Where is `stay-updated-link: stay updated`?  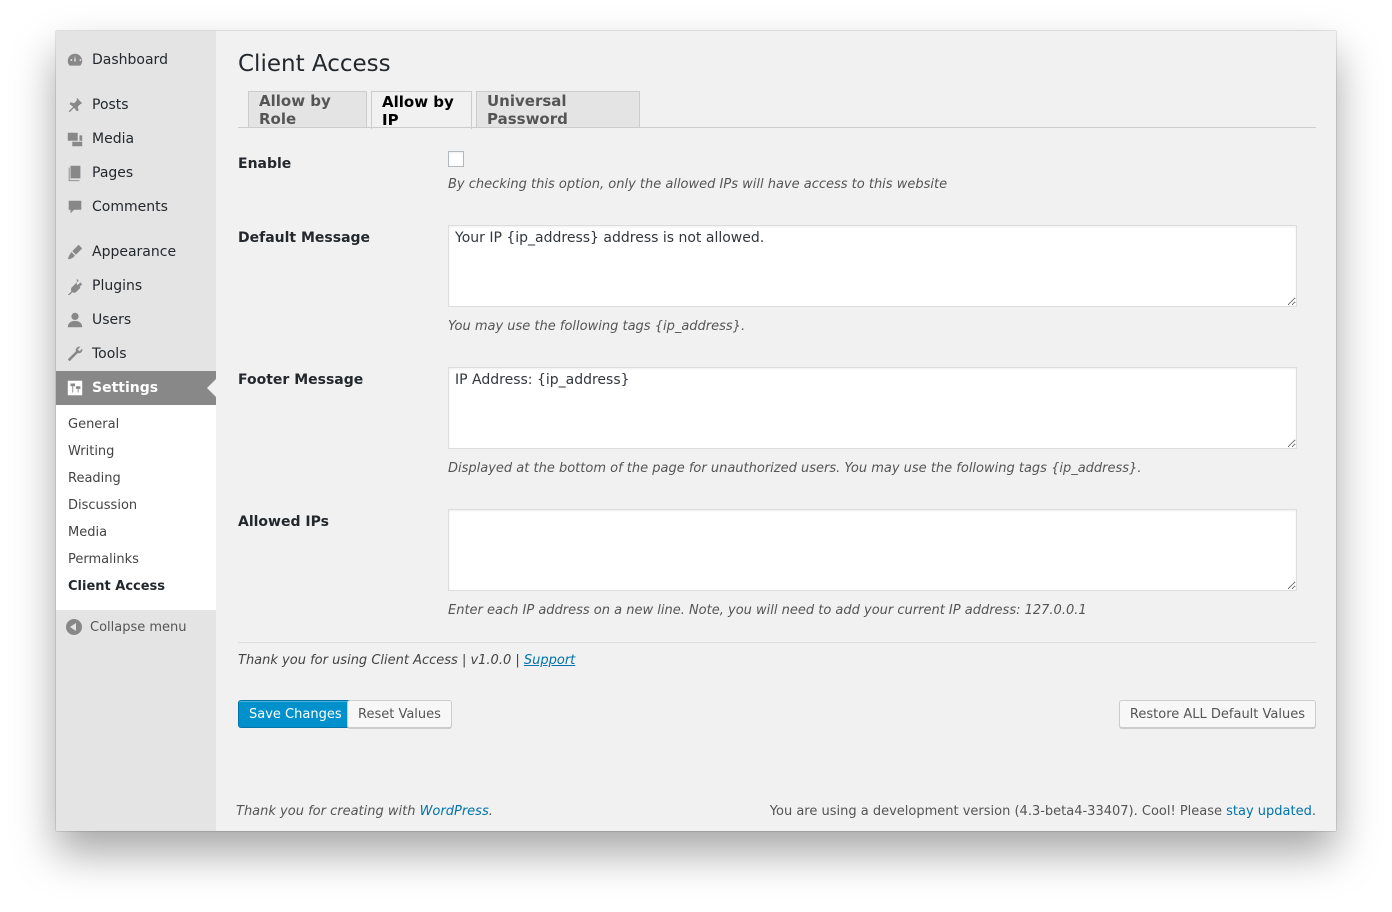 stay-updated-link: stay updated is located at coordinates (1269, 811).